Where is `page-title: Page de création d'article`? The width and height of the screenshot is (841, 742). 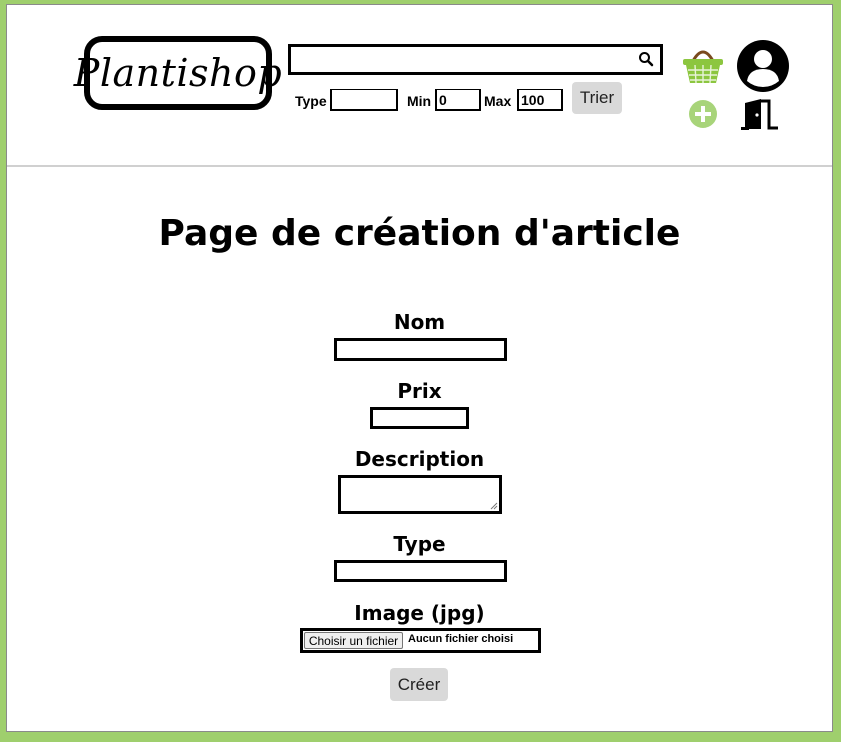 page-title: Page de création d'article is located at coordinates (419, 233).